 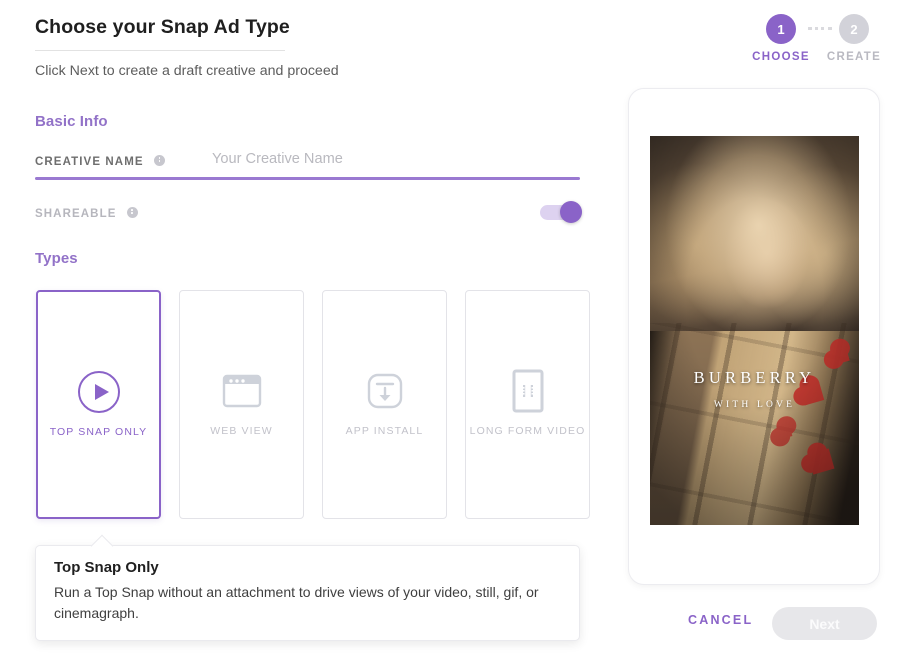 What do you see at coordinates (824, 623) in the screenshot?
I see `next-button: Next` at bounding box center [824, 623].